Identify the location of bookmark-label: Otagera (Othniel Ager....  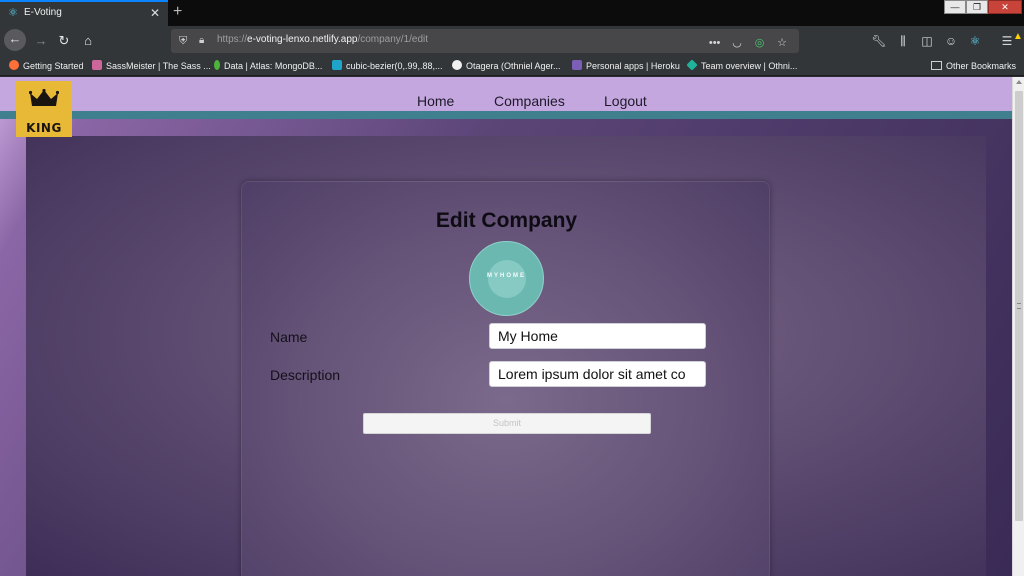
(513, 66).